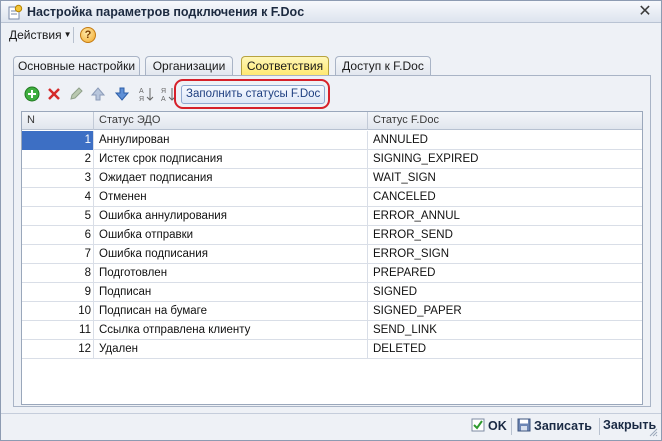 This screenshot has height=441, width=662. I want to click on column-header-n: N, so click(58, 121).